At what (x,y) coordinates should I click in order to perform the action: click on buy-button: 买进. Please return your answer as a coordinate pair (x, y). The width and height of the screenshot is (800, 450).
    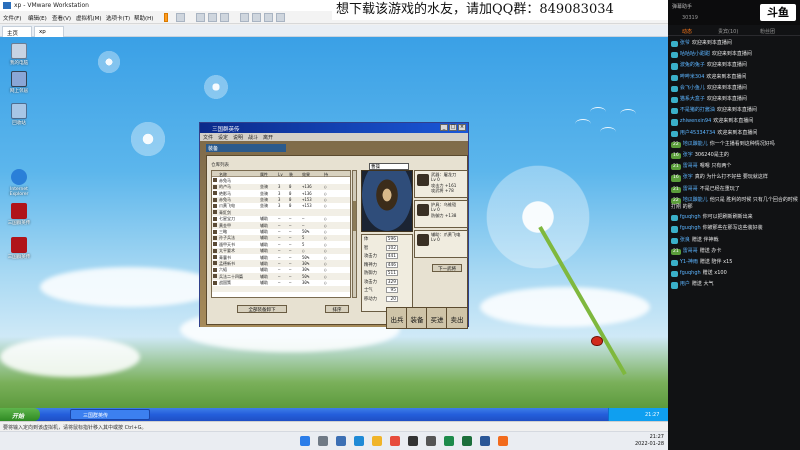
    Looking at the image, I should click on (437, 318).